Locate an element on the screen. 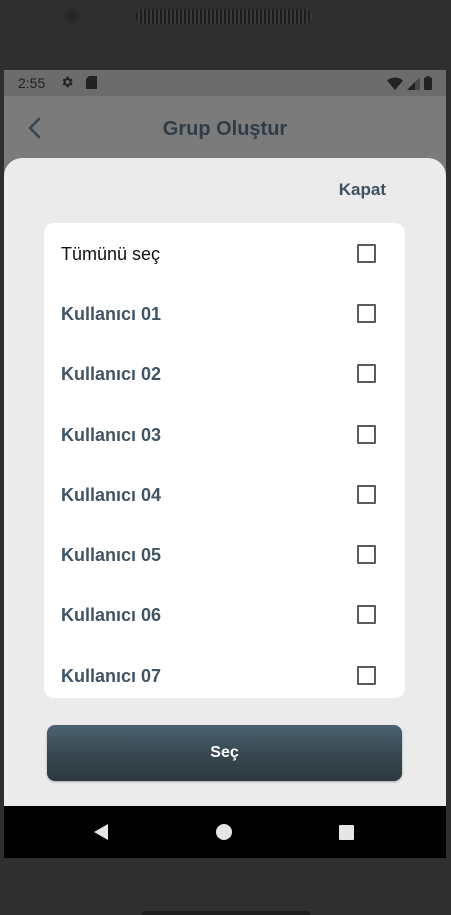 Image resolution: width=451 pixels, height=915 pixels. user-label: Kullanıcı 06 is located at coordinates (111, 615).